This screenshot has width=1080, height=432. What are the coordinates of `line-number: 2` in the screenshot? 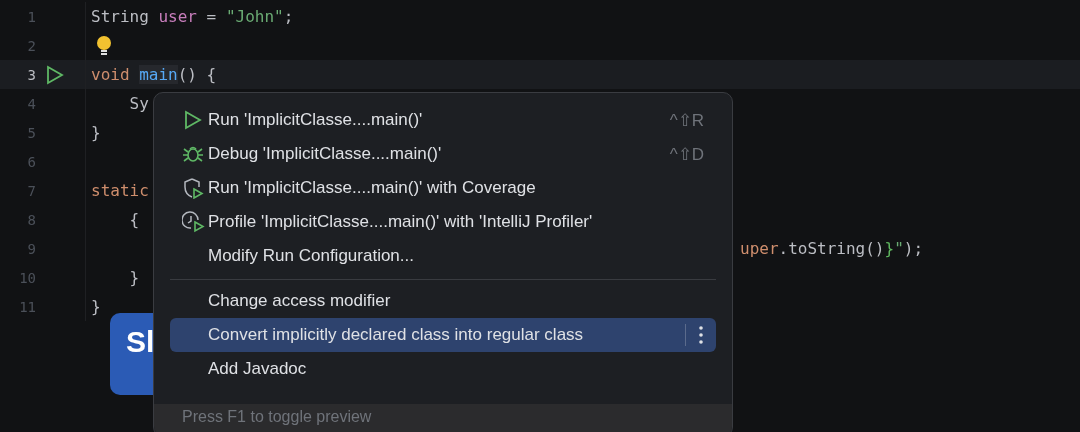 It's located at (31, 45).